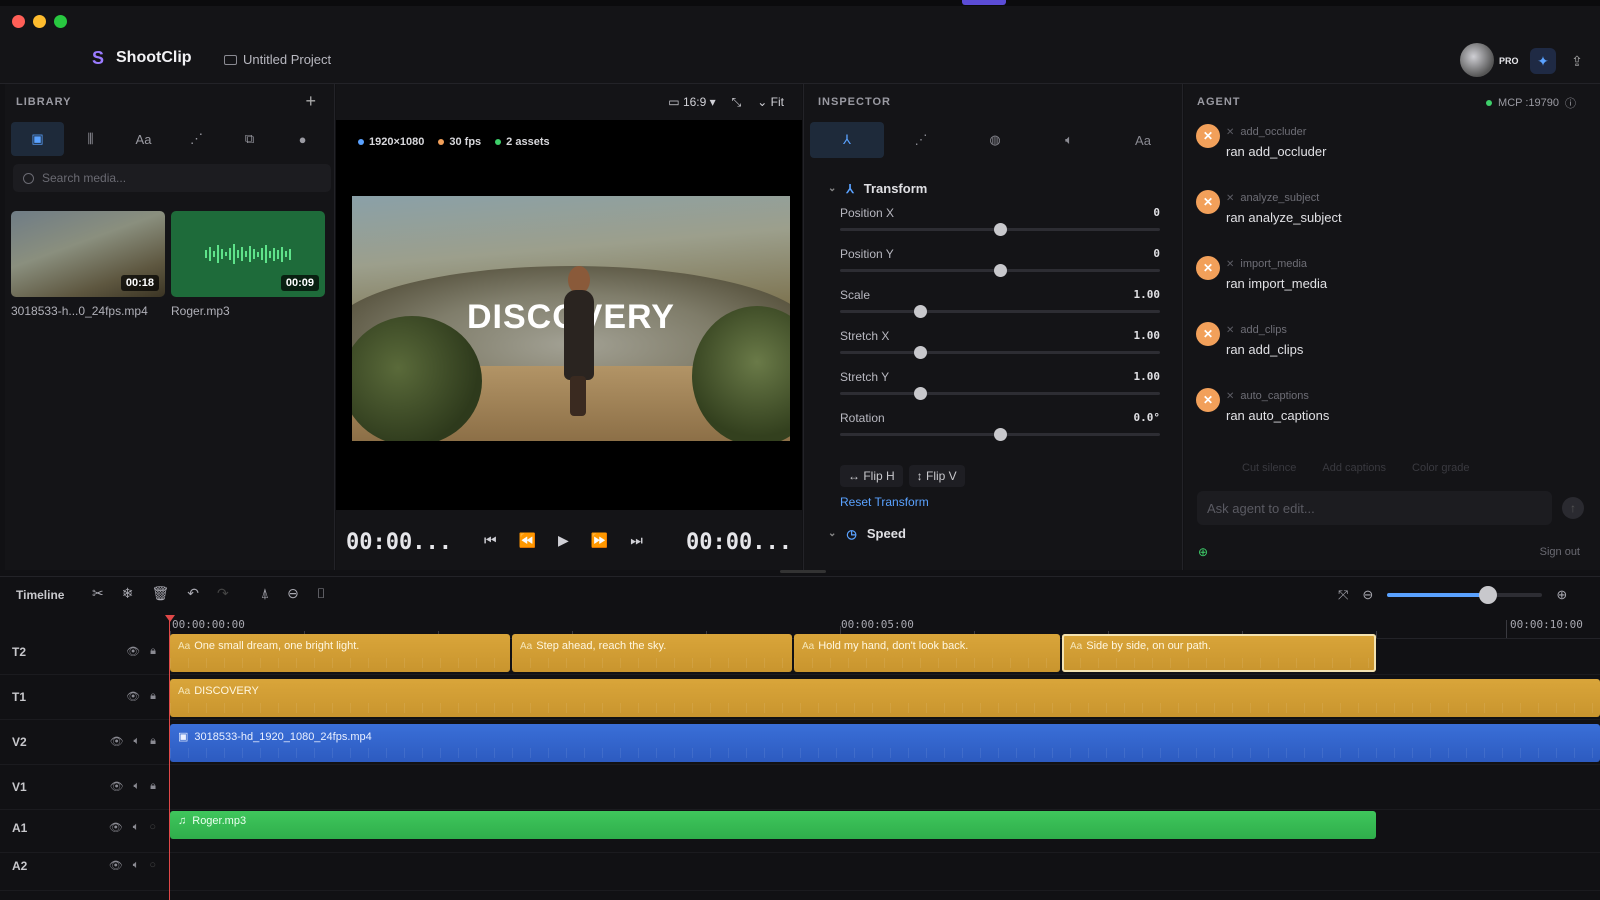  I want to click on trash-icon: 🗑︎, so click(160, 593).